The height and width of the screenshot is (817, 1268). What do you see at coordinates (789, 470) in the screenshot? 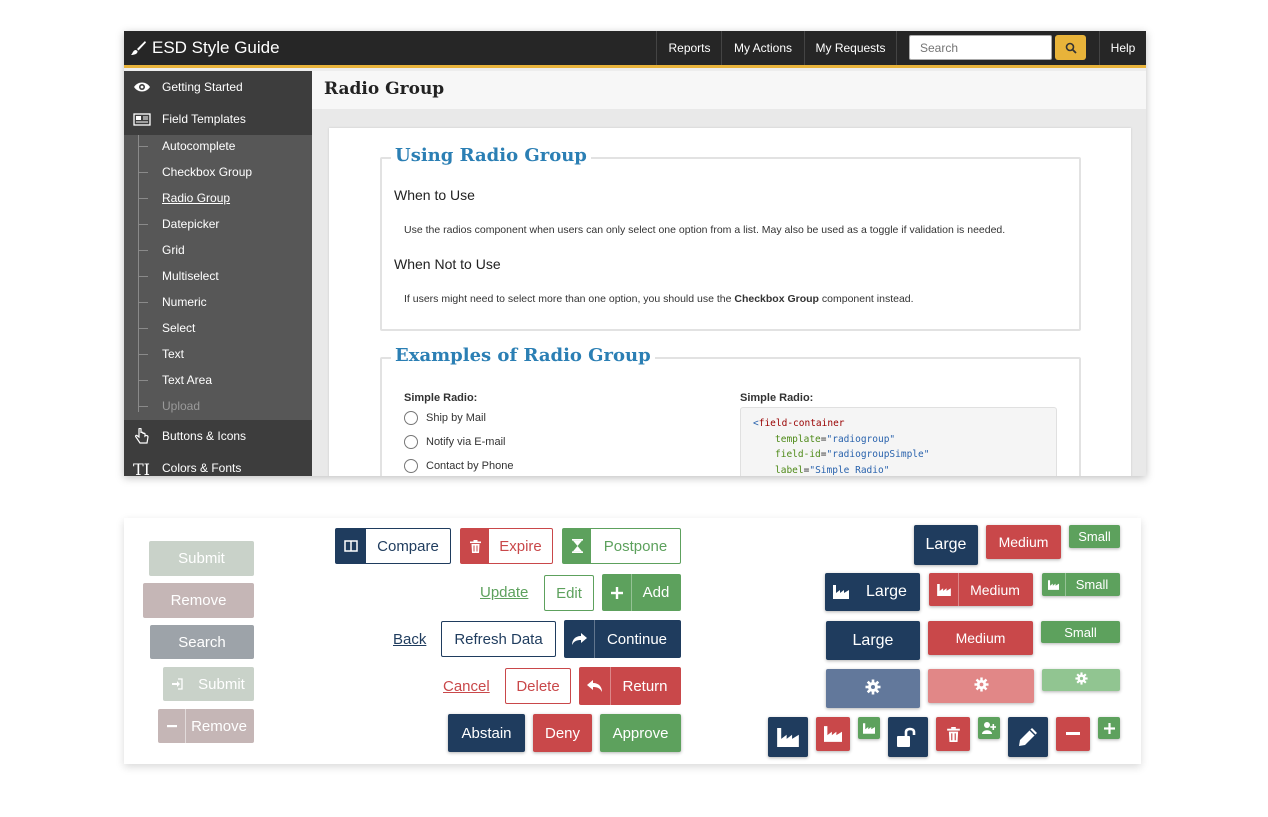
I see `code-attr: label` at bounding box center [789, 470].